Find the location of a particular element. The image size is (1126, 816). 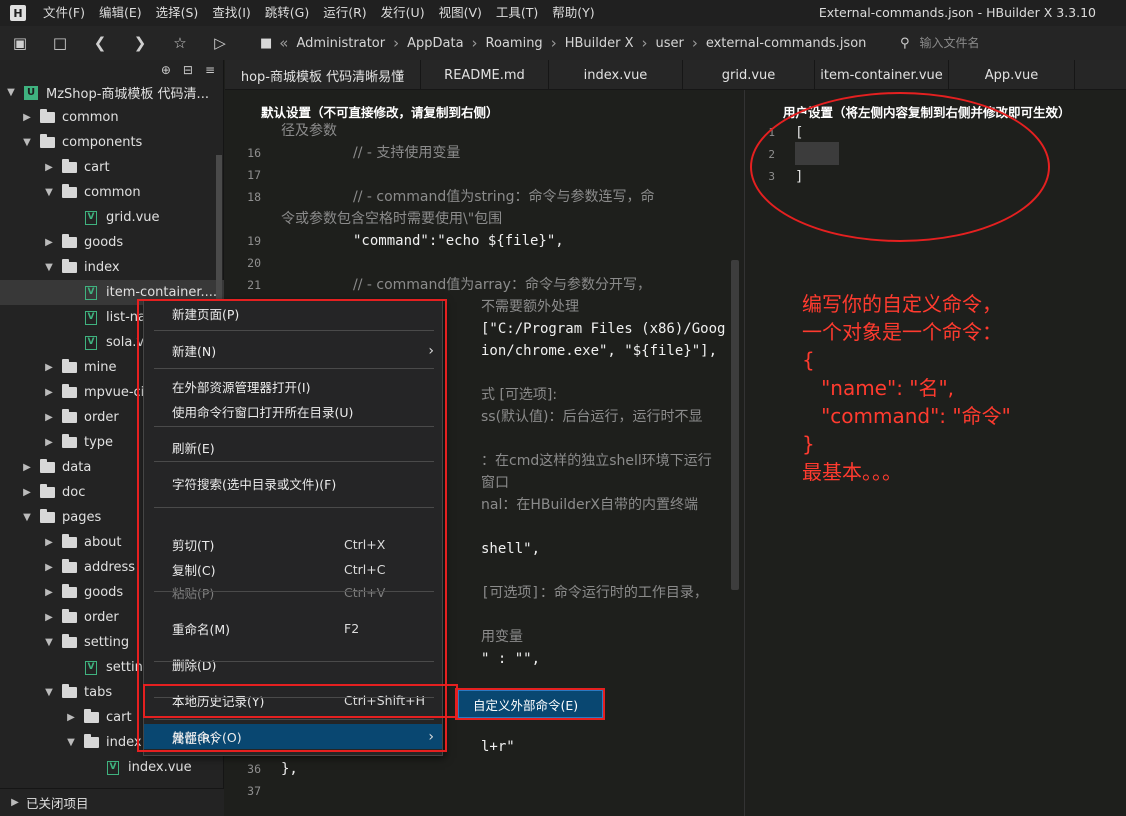

tree-label: type is located at coordinates (99, 442).